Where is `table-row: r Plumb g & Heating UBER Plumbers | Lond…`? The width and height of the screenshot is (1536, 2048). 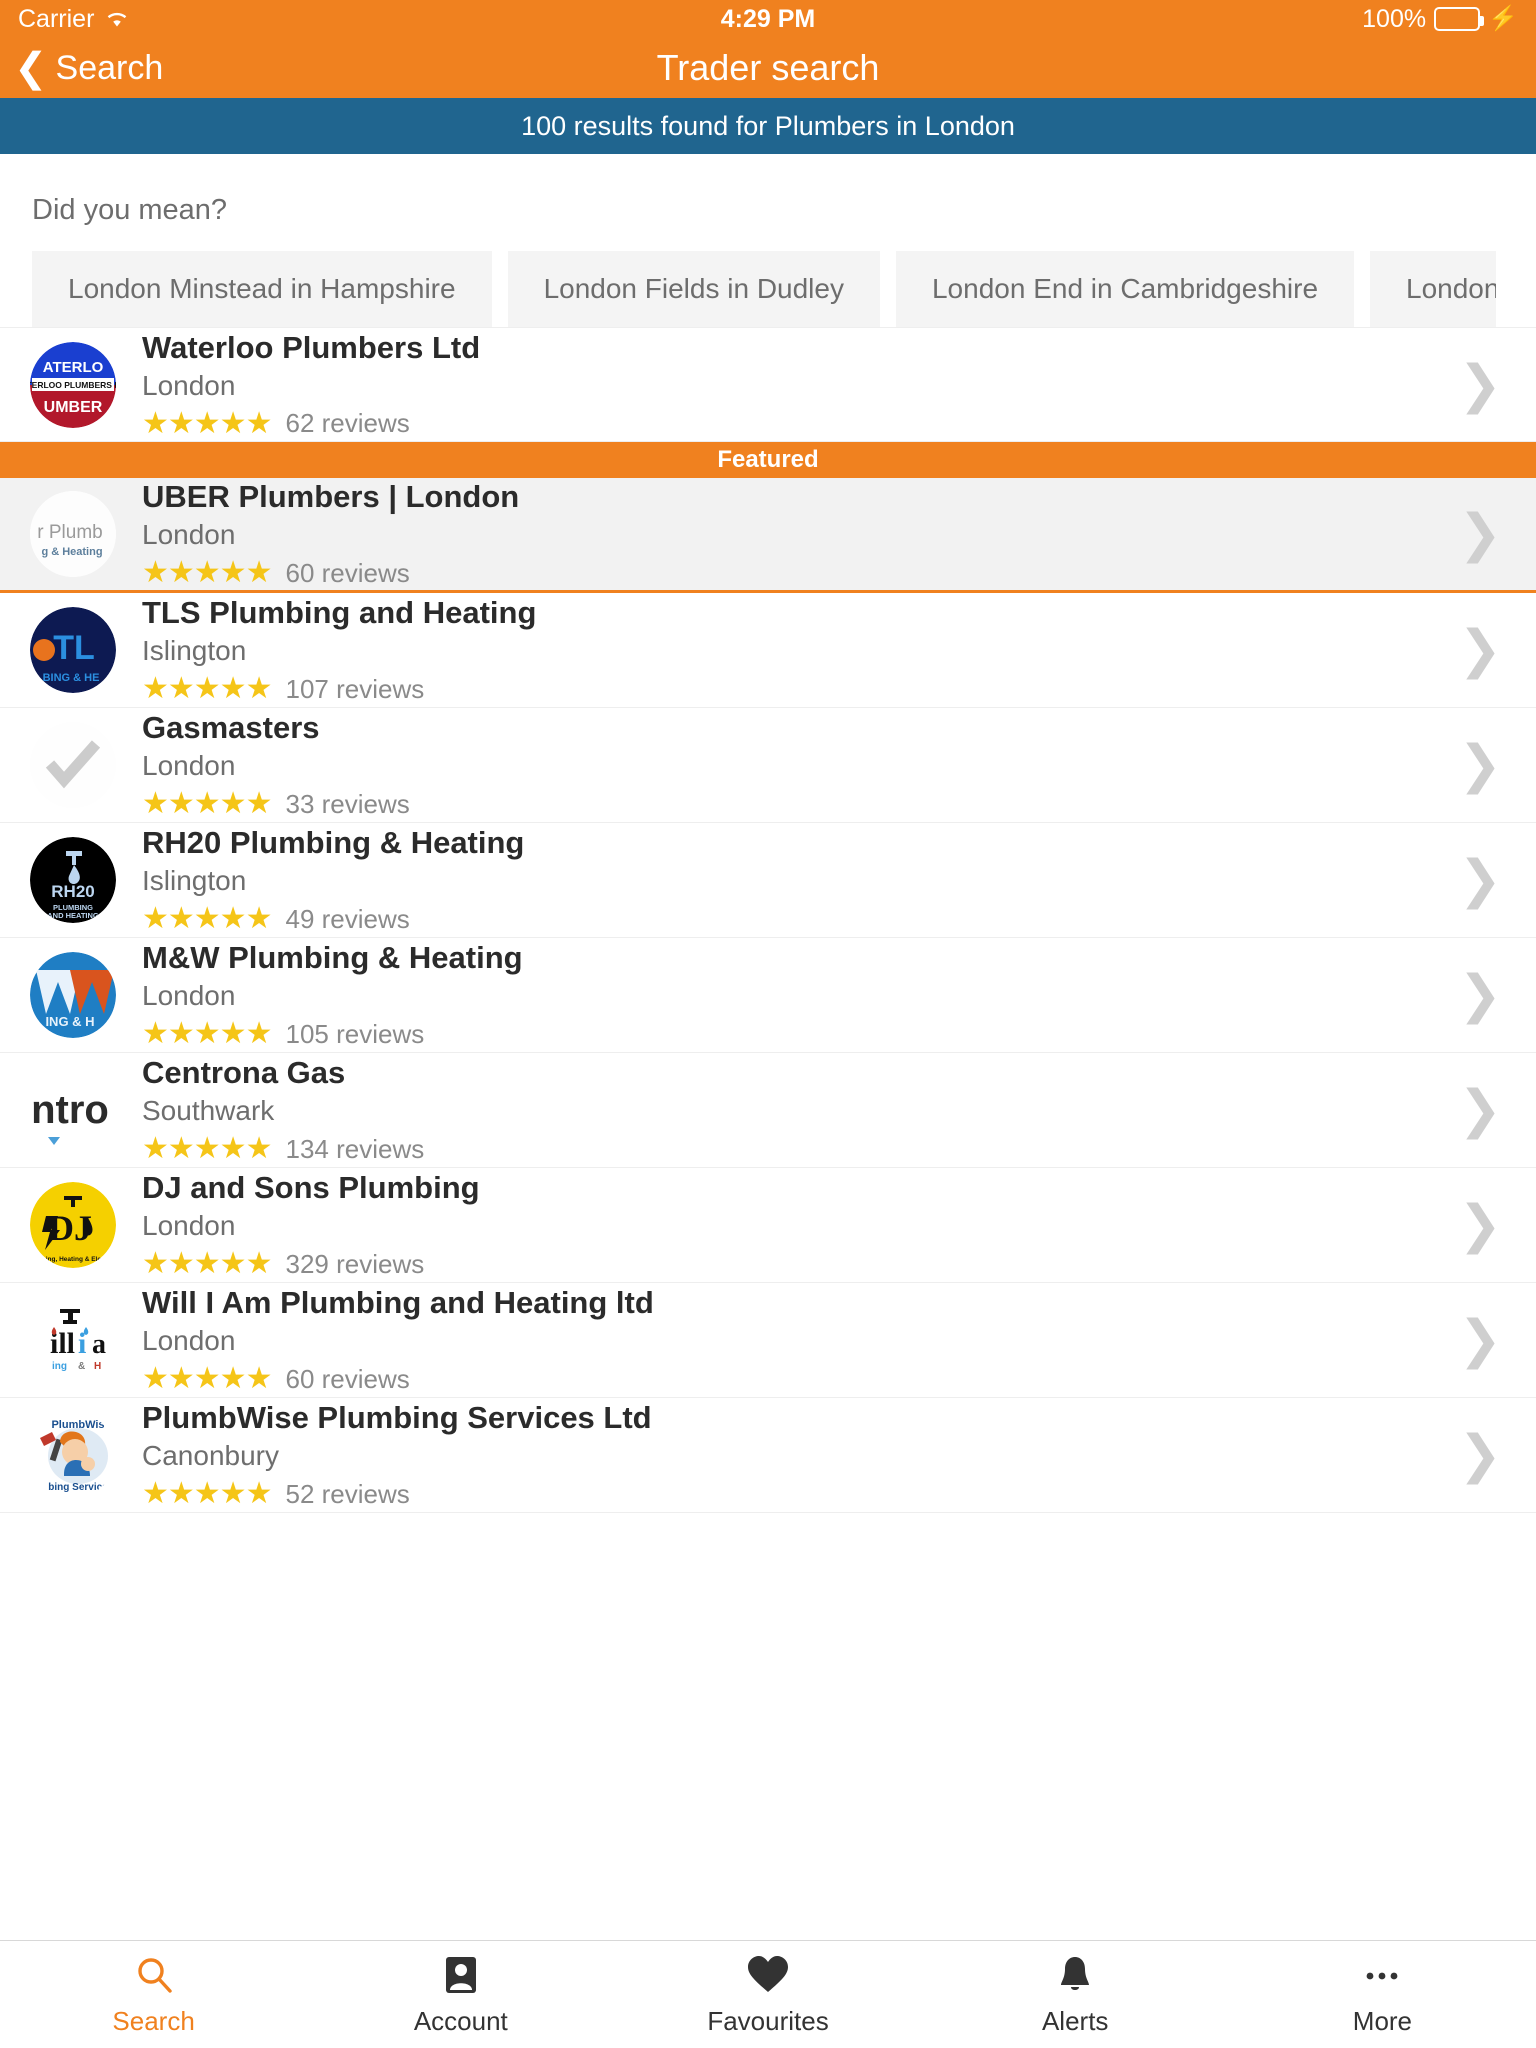
table-row: r Plumb g & Heating UBER Plumbers | Lond… is located at coordinates (768, 535).